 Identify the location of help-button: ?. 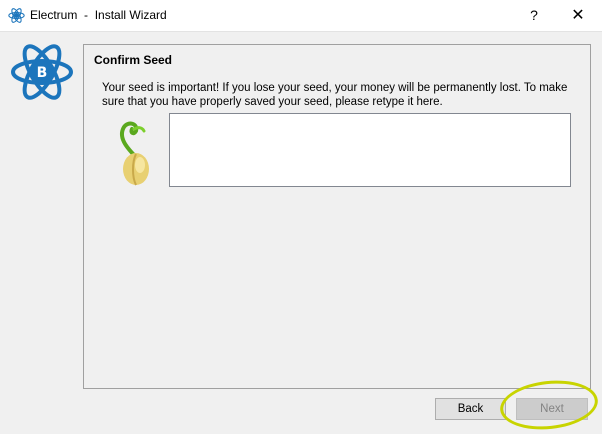
(534, 15).